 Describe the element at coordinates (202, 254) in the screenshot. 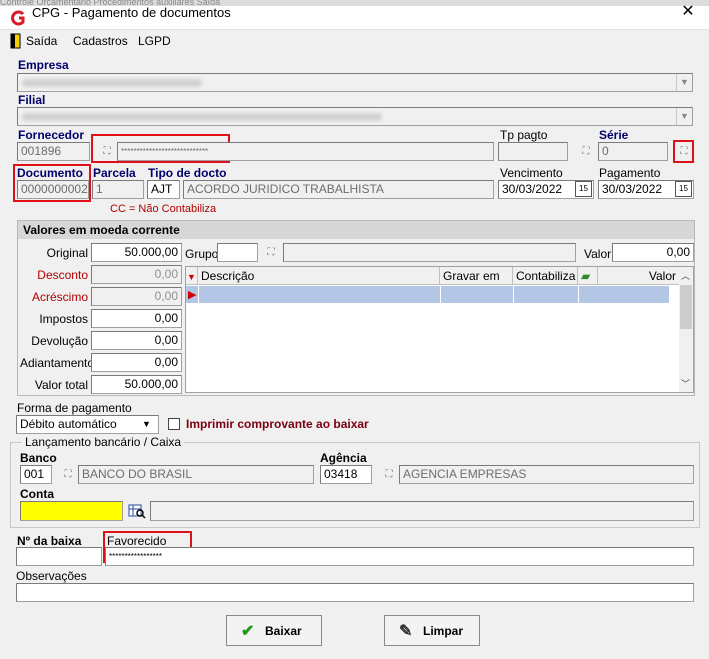

I see `grupo-label: Grupo` at that location.